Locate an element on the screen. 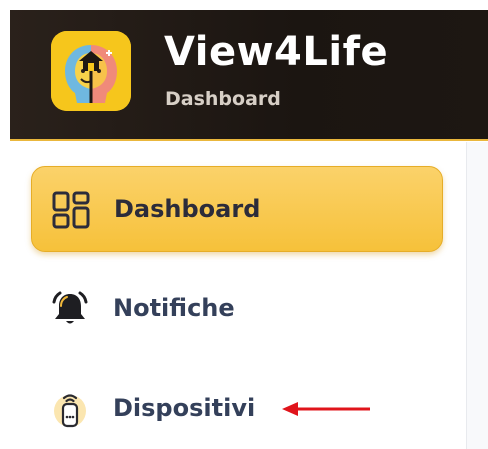 The width and height of the screenshot is (488, 449). app-subtitle: Dashboard is located at coordinates (223, 99).